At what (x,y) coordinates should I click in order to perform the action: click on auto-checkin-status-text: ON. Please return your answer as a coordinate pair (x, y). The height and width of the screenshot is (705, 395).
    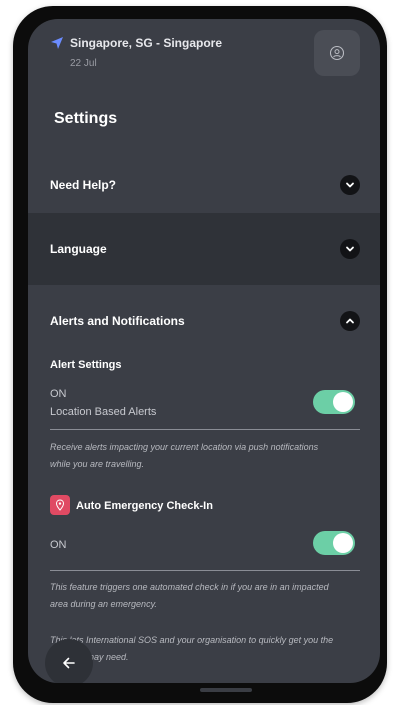
    Looking at the image, I should click on (58, 545).